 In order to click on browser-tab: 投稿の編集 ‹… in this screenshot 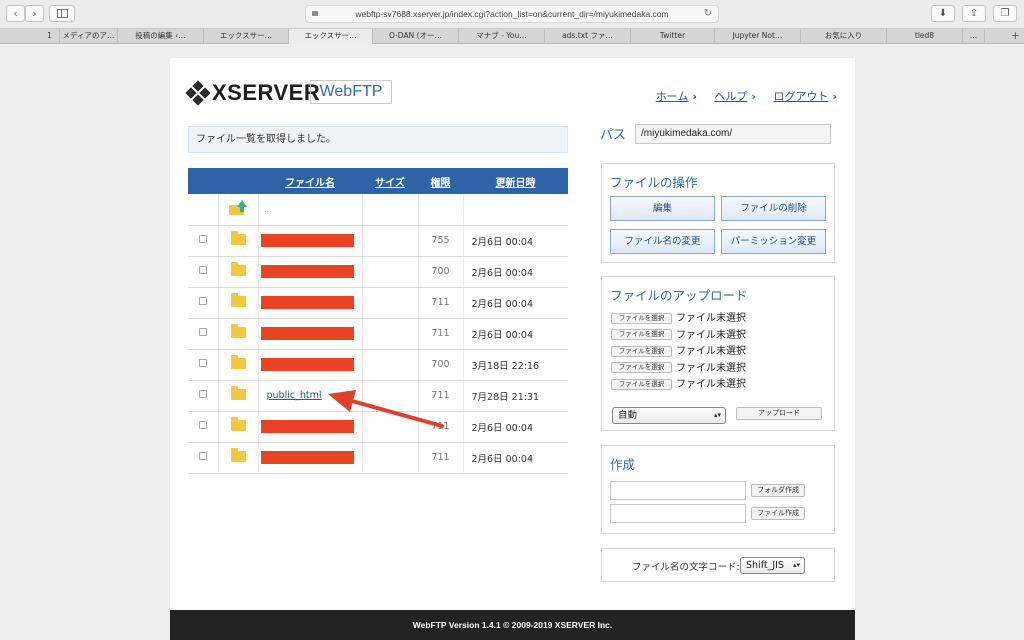, I will do `click(161, 36)`.